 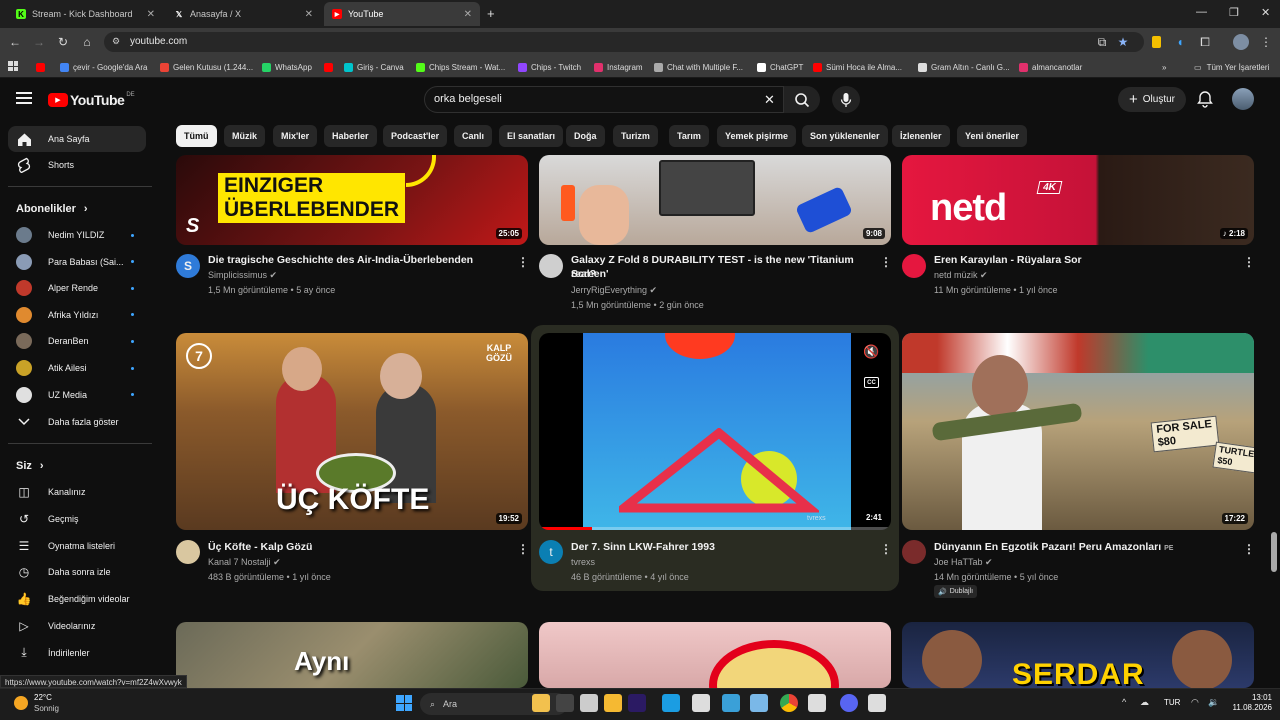 What do you see at coordinates (1172, 702) in the screenshot?
I see `input-language: TUR` at bounding box center [1172, 702].